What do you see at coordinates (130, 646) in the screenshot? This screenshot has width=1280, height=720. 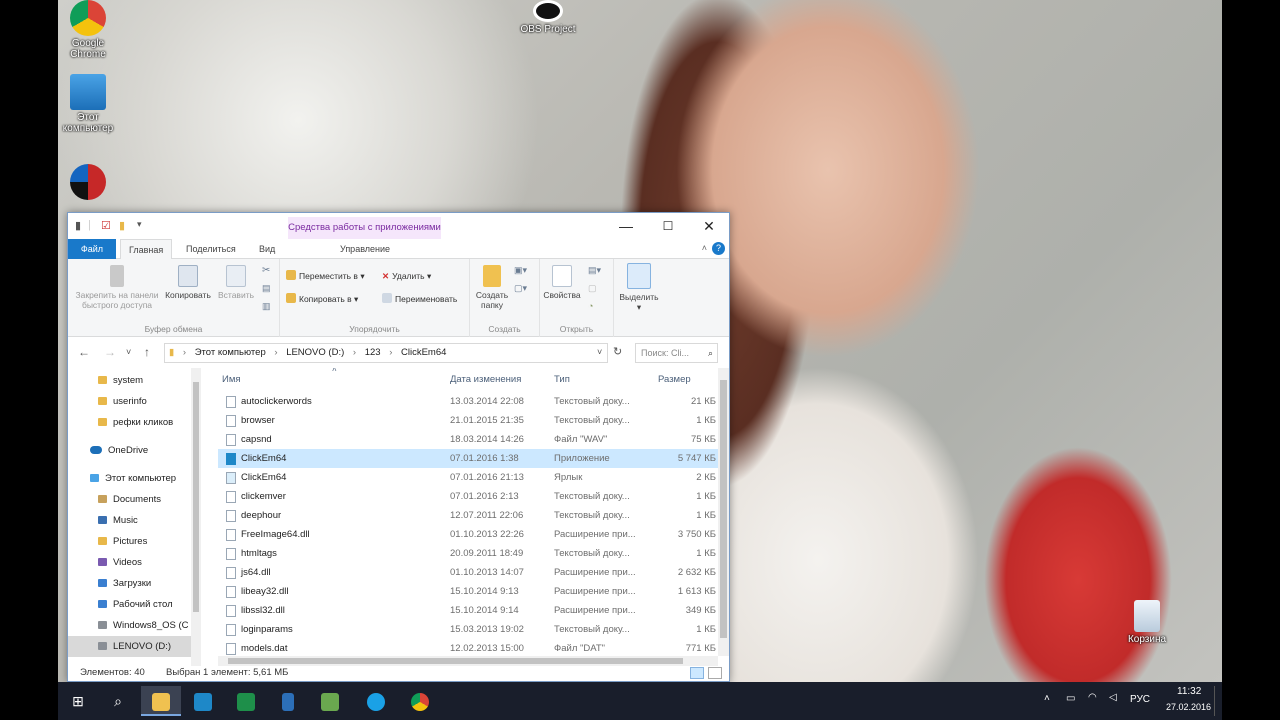 I see `nav-item-drive-d: LENOVO (D:)` at bounding box center [130, 646].